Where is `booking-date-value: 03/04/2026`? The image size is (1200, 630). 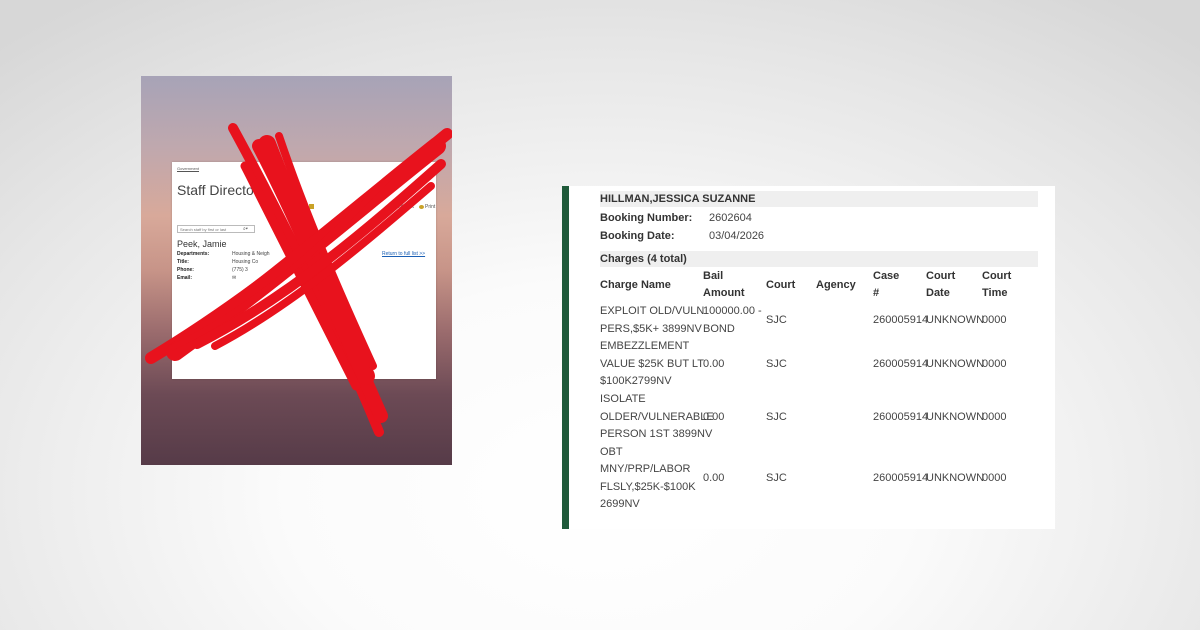 booking-date-value: 03/04/2026 is located at coordinates (737, 236).